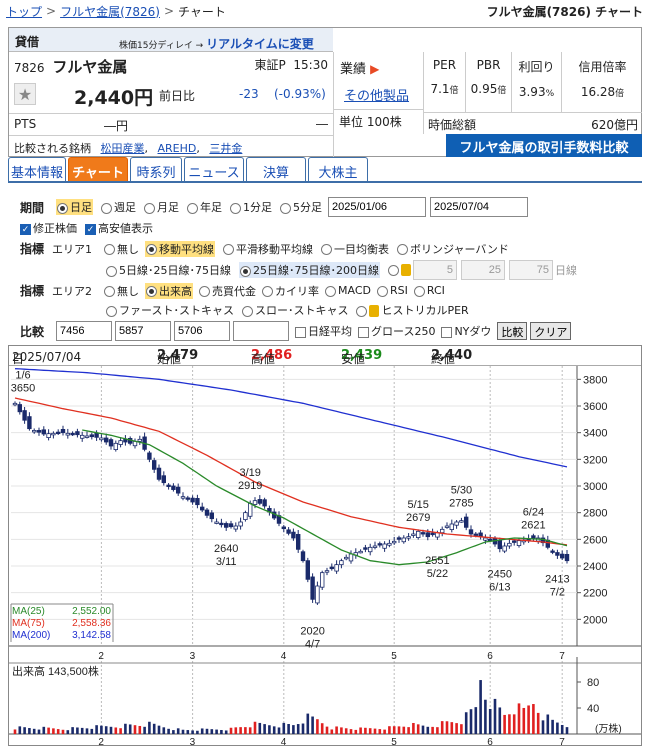  I want to click on nikkei-checkbox: 日経平均, so click(323, 331).